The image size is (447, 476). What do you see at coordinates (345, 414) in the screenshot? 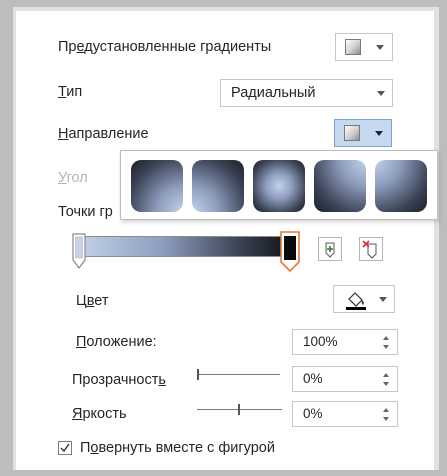
I see `brightness-spinner: 0%` at bounding box center [345, 414].